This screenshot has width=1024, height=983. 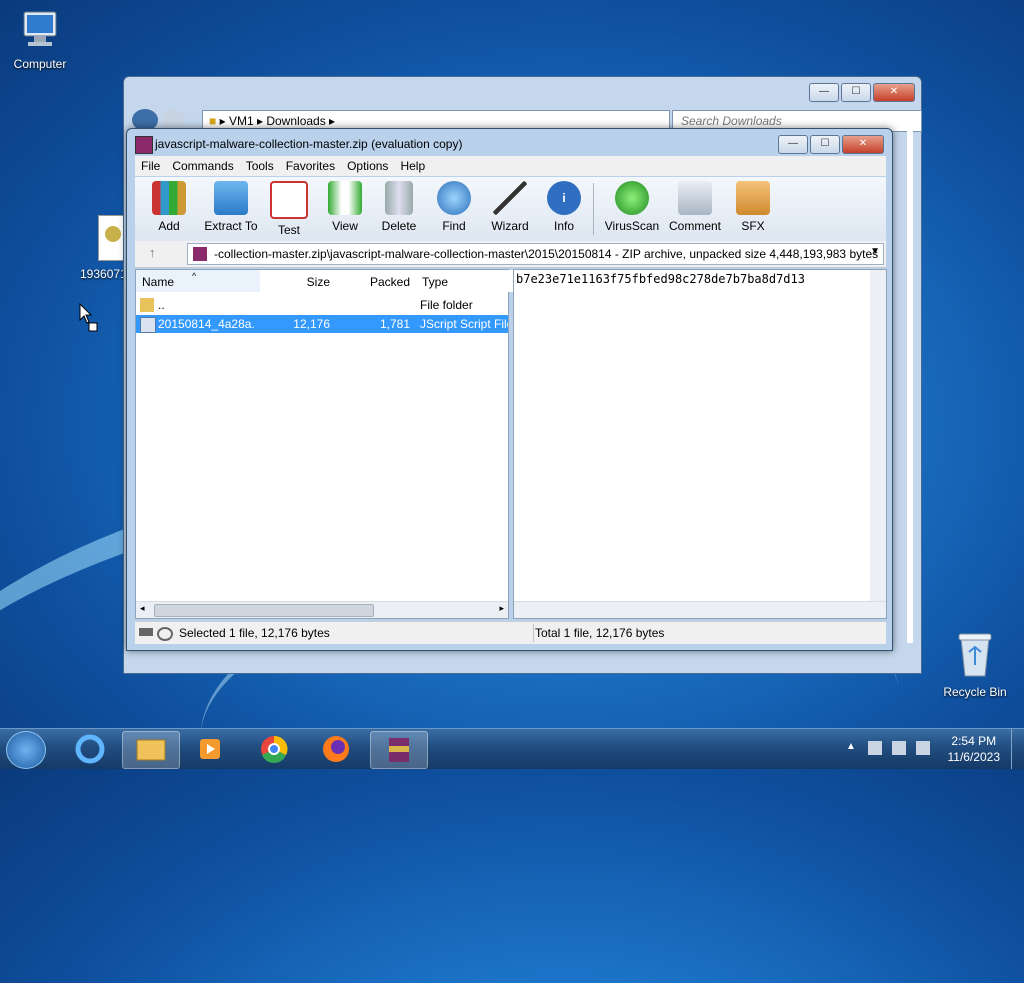 What do you see at coordinates (26, 750) in the screenshot?
I see `start-button` at bounding box center [26, 750].